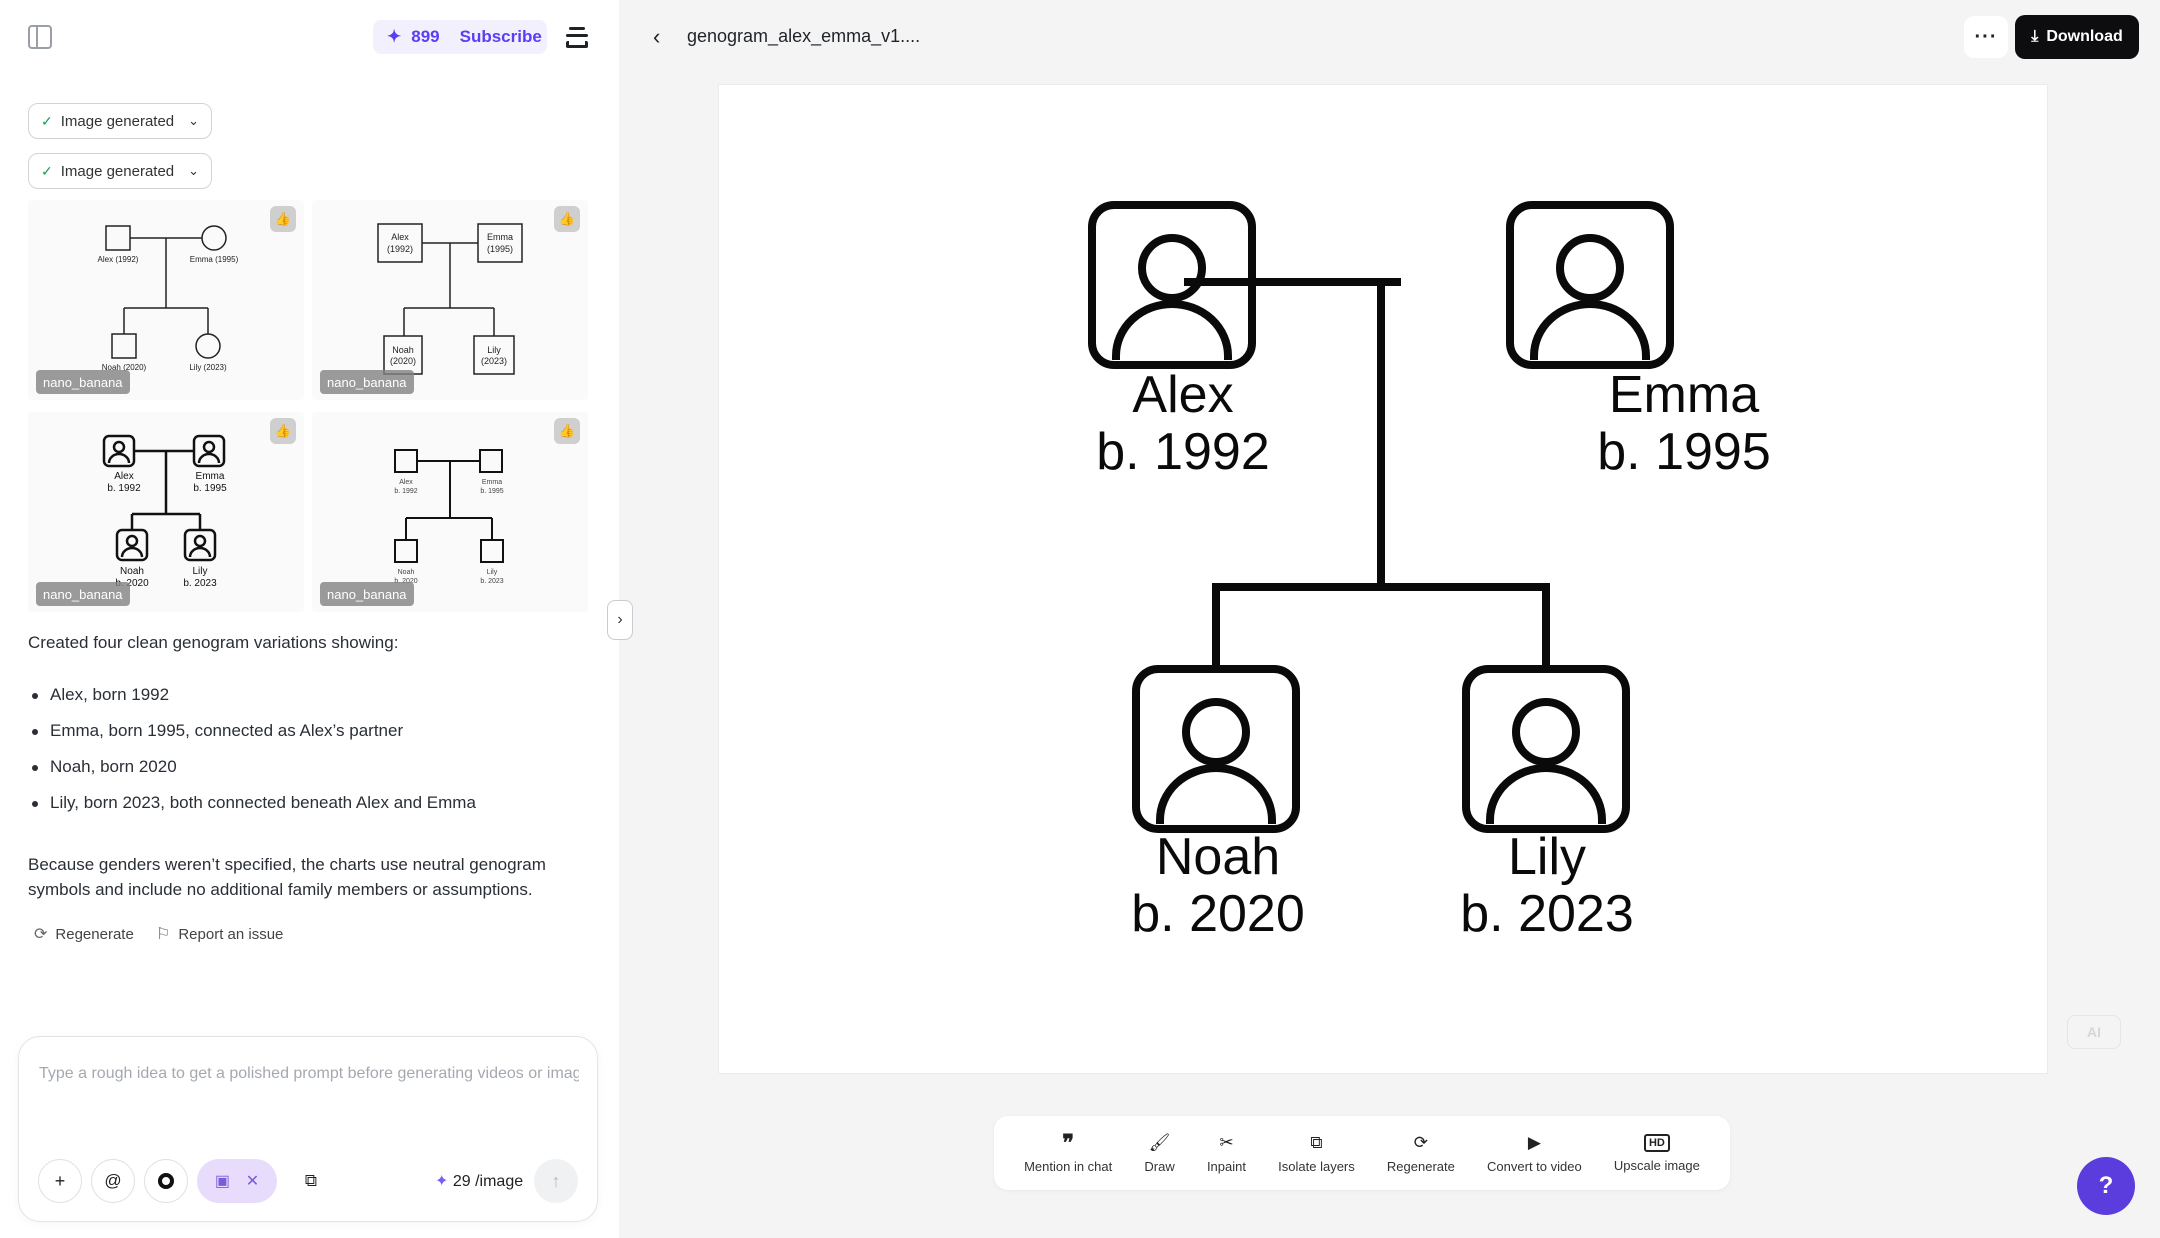  I want to click on thumb-label: (1992), so click(400, 249).